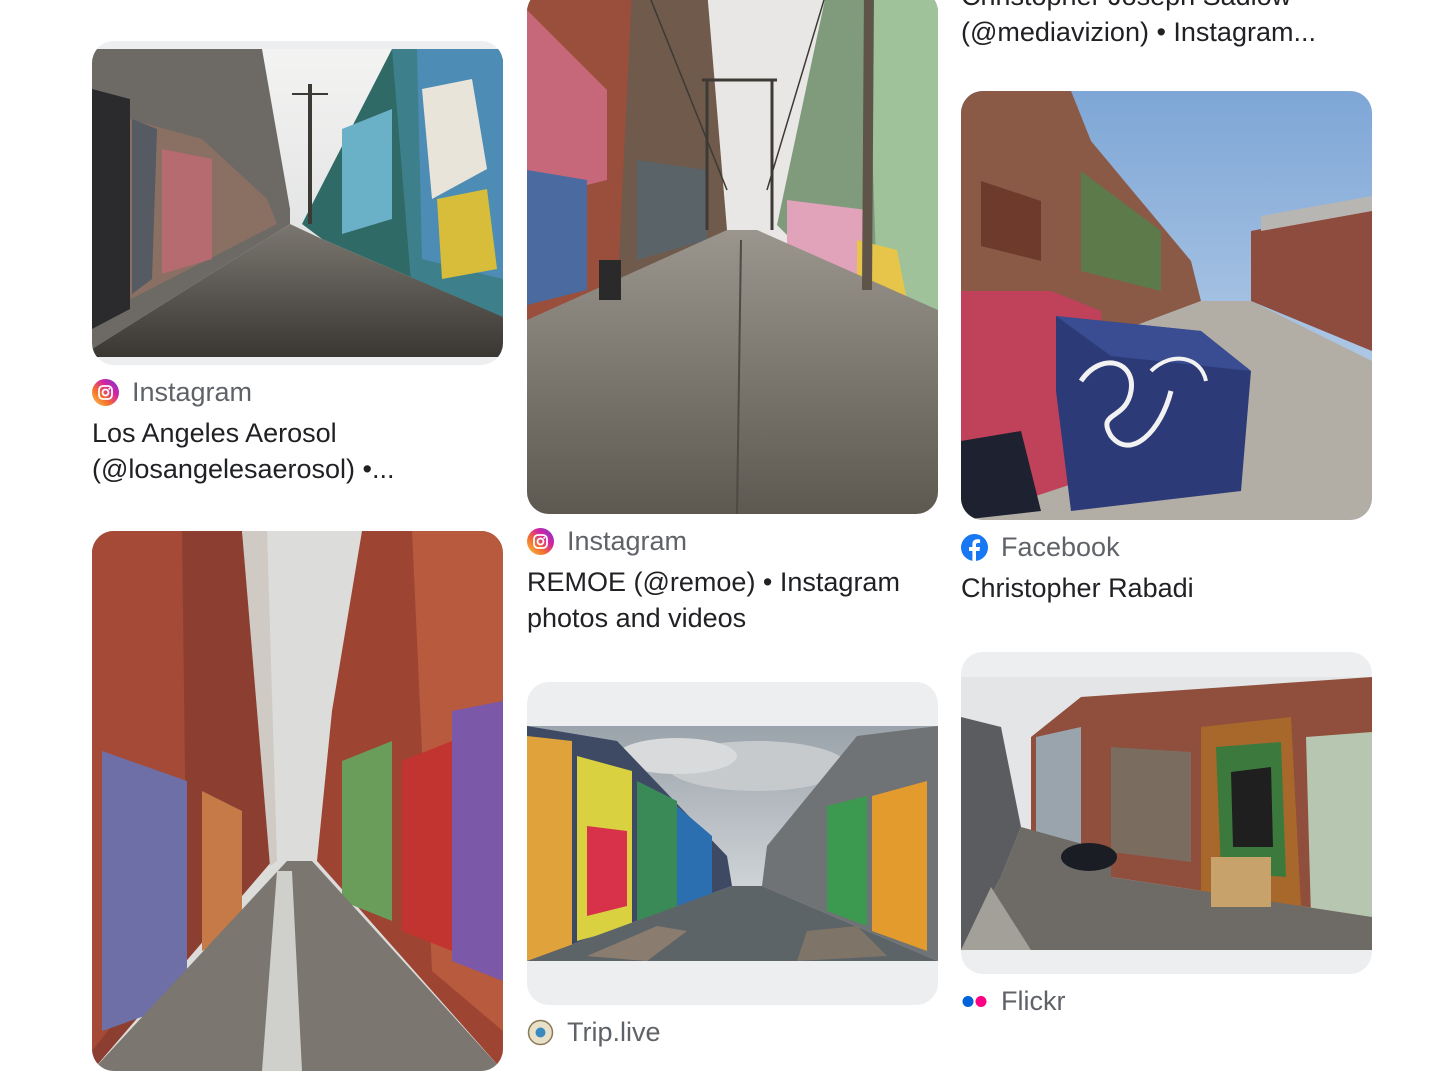 Image resolution: width=1450 pixels, height=1071 pixels. I want to click on source-name: Trip.live, so click(614, 1031).